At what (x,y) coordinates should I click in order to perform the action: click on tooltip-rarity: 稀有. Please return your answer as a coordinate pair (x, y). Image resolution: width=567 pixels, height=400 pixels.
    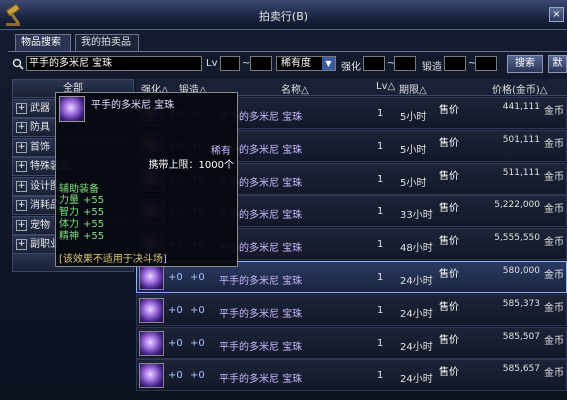
    Looking at the image, I should click on (221, 151).